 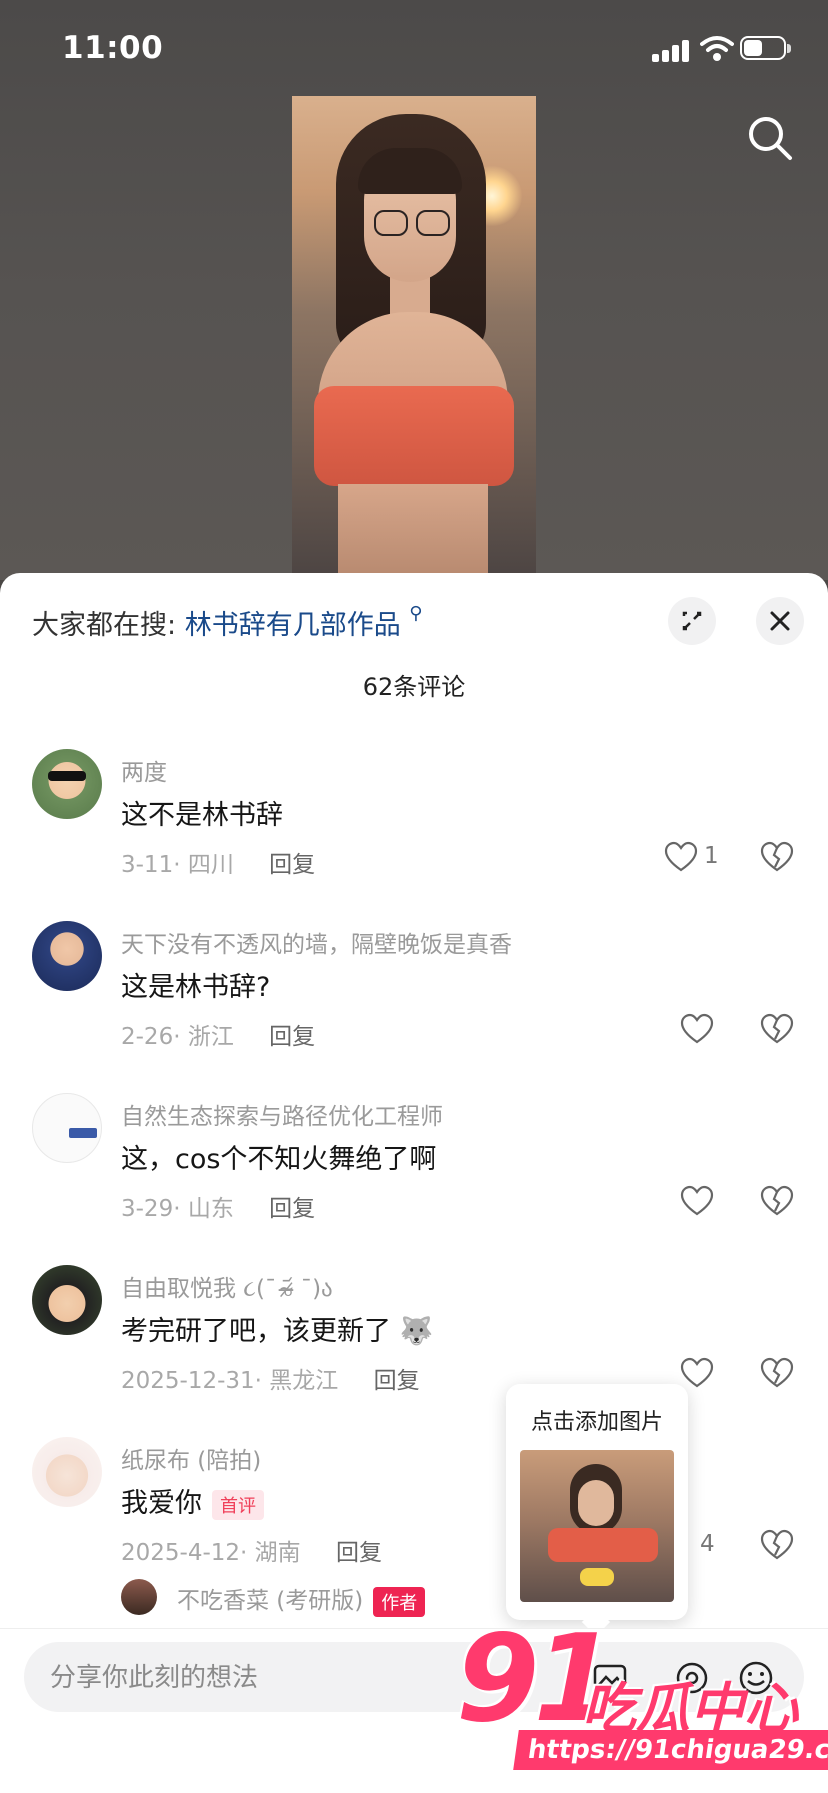 What do you see at coordinates (251, 1553) in the screenshot?
I see `comment-meta: 2025-4-12· 湖南 回复` at bounding box center [251, 1553].